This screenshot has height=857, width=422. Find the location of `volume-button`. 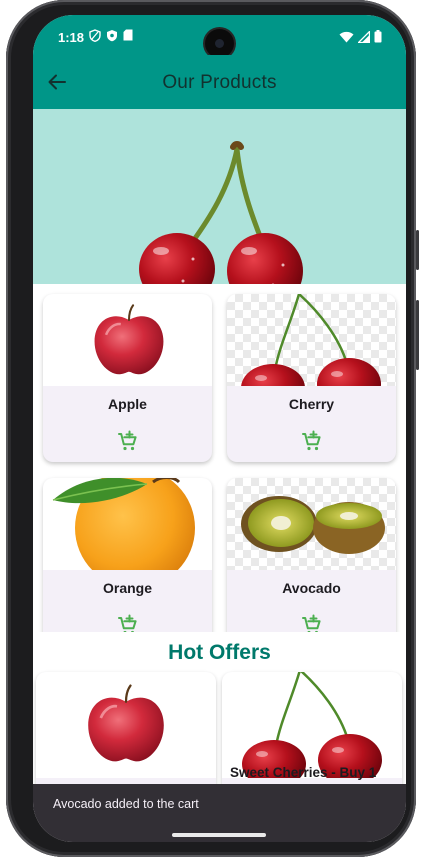

volume-button is located at coordinates (417, 335).